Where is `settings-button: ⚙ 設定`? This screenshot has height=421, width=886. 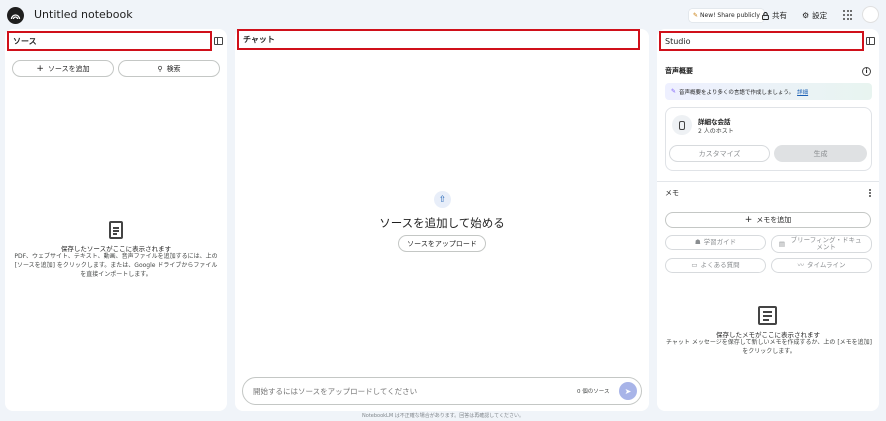 settings-button: ⚙ 設定 is located at coordinates (814, 15).